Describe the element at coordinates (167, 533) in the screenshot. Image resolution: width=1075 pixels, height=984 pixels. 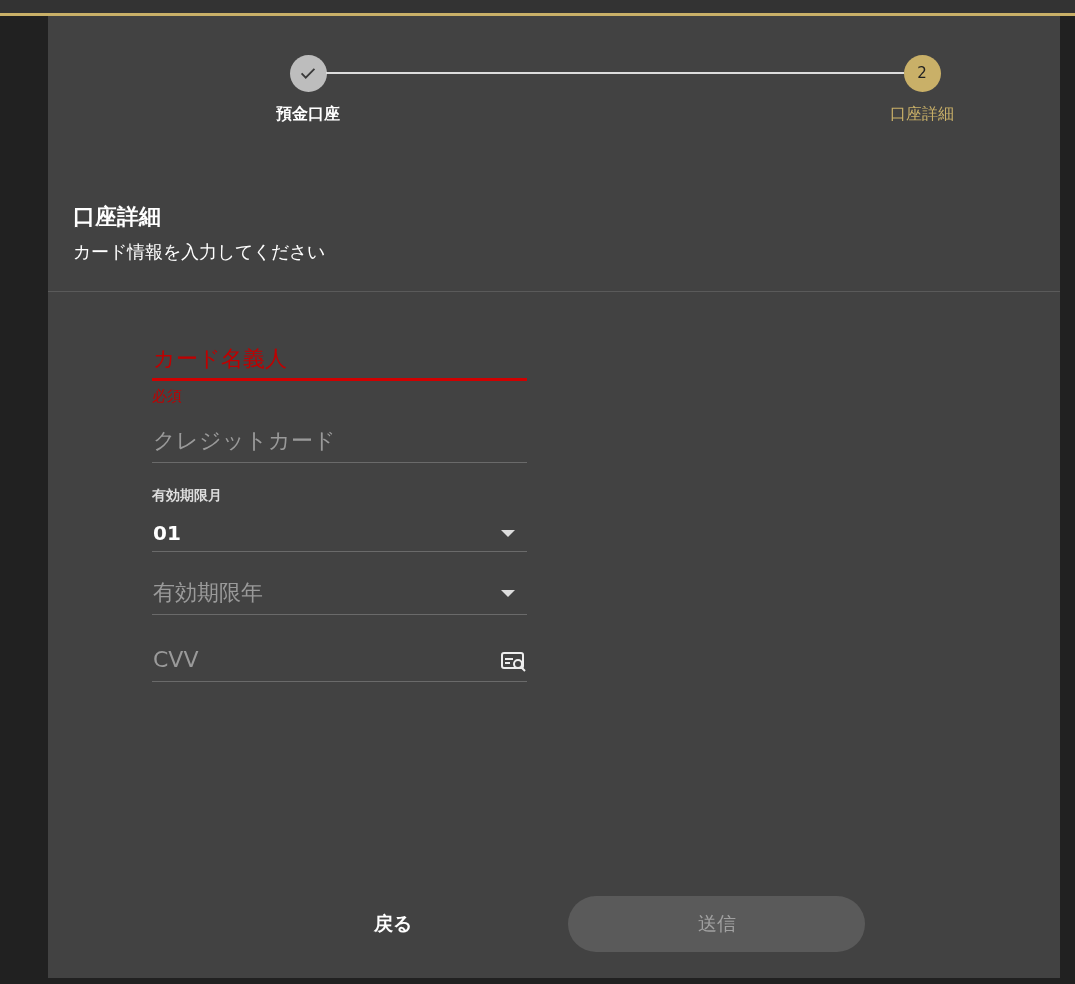
I see `field-value: 01` at that location.